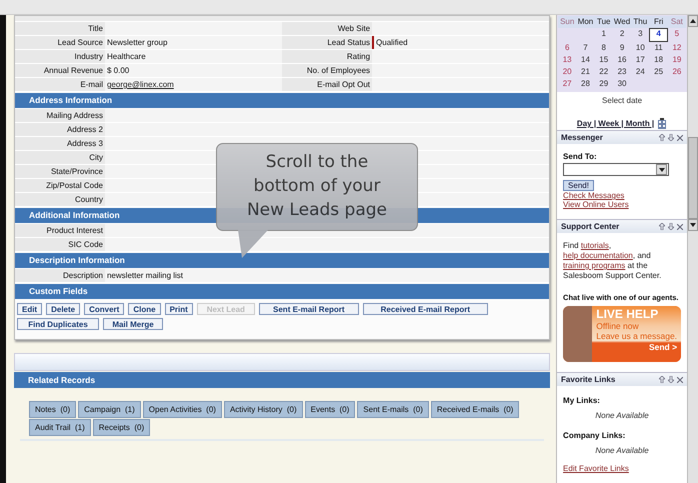 The height and width of the screenshot is (483, 698). I want to click on calendar-caption: Select date, so click(622, 101).